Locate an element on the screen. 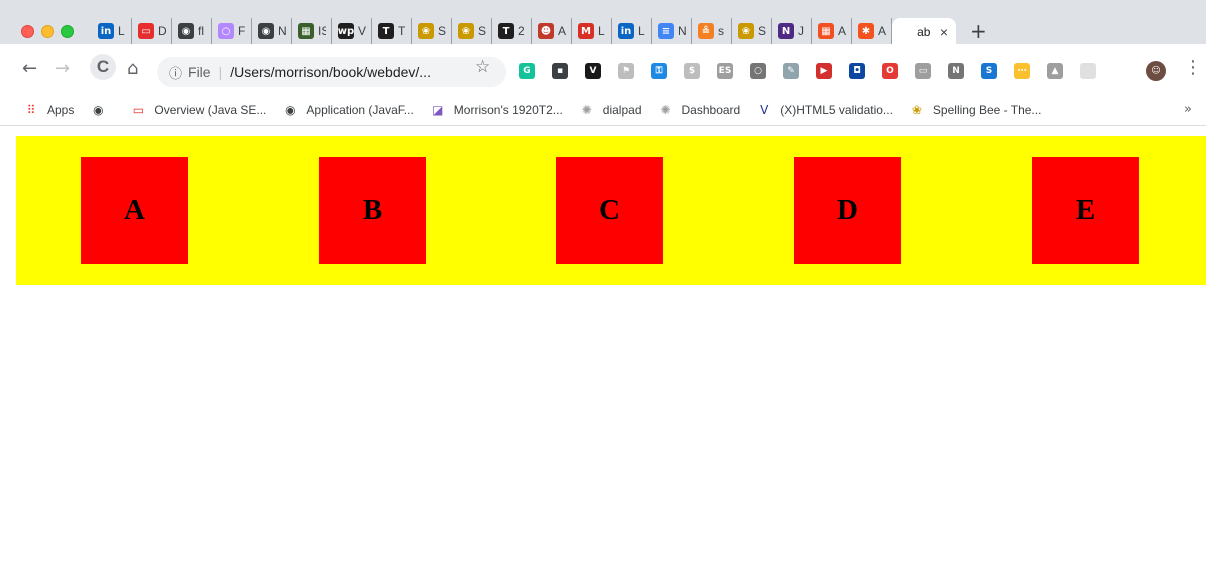 This screenshot has width=1206, height=580. nyt-icon: T is located at coordinates (506, 31).